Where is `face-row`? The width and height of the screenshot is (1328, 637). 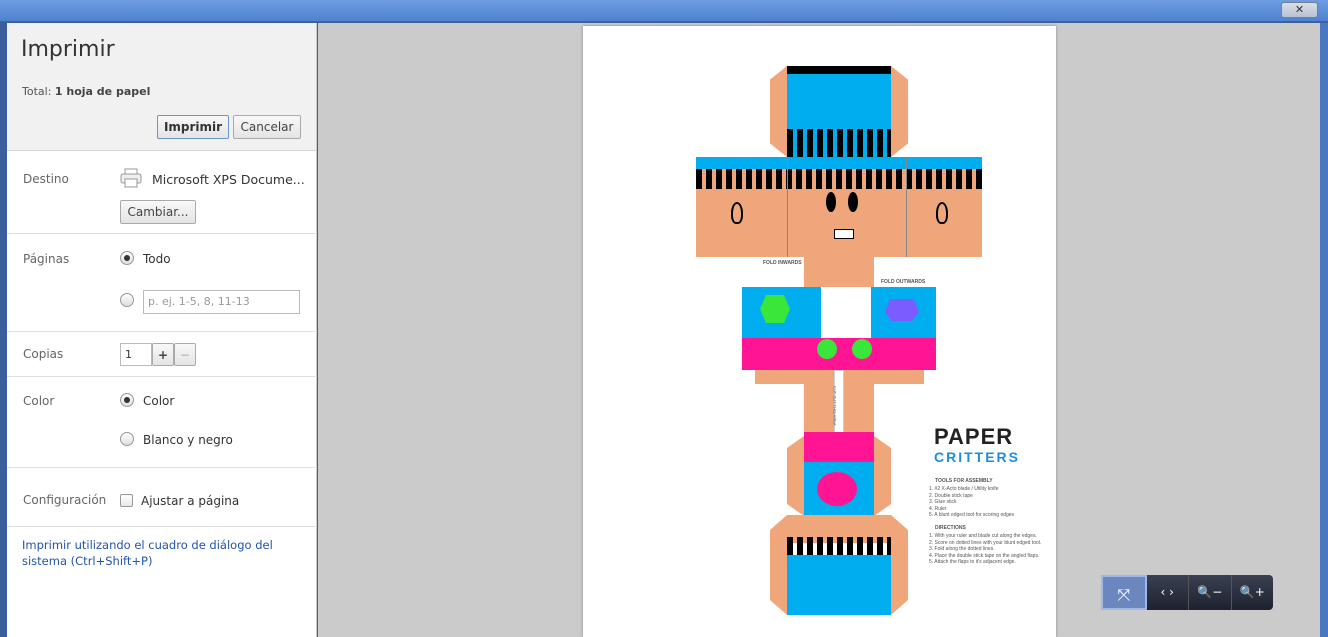 face-row is located at coordinates (839, 207).